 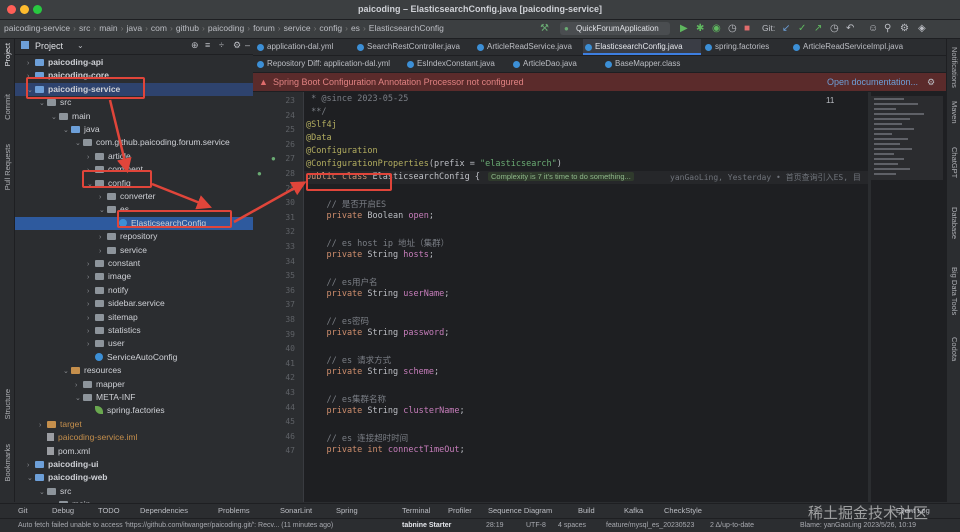 What do you see at coordinates (534, 47) in the screenshot?
I see `editor-tab: ArticleReadService.java` at bounding box center [534, 47].